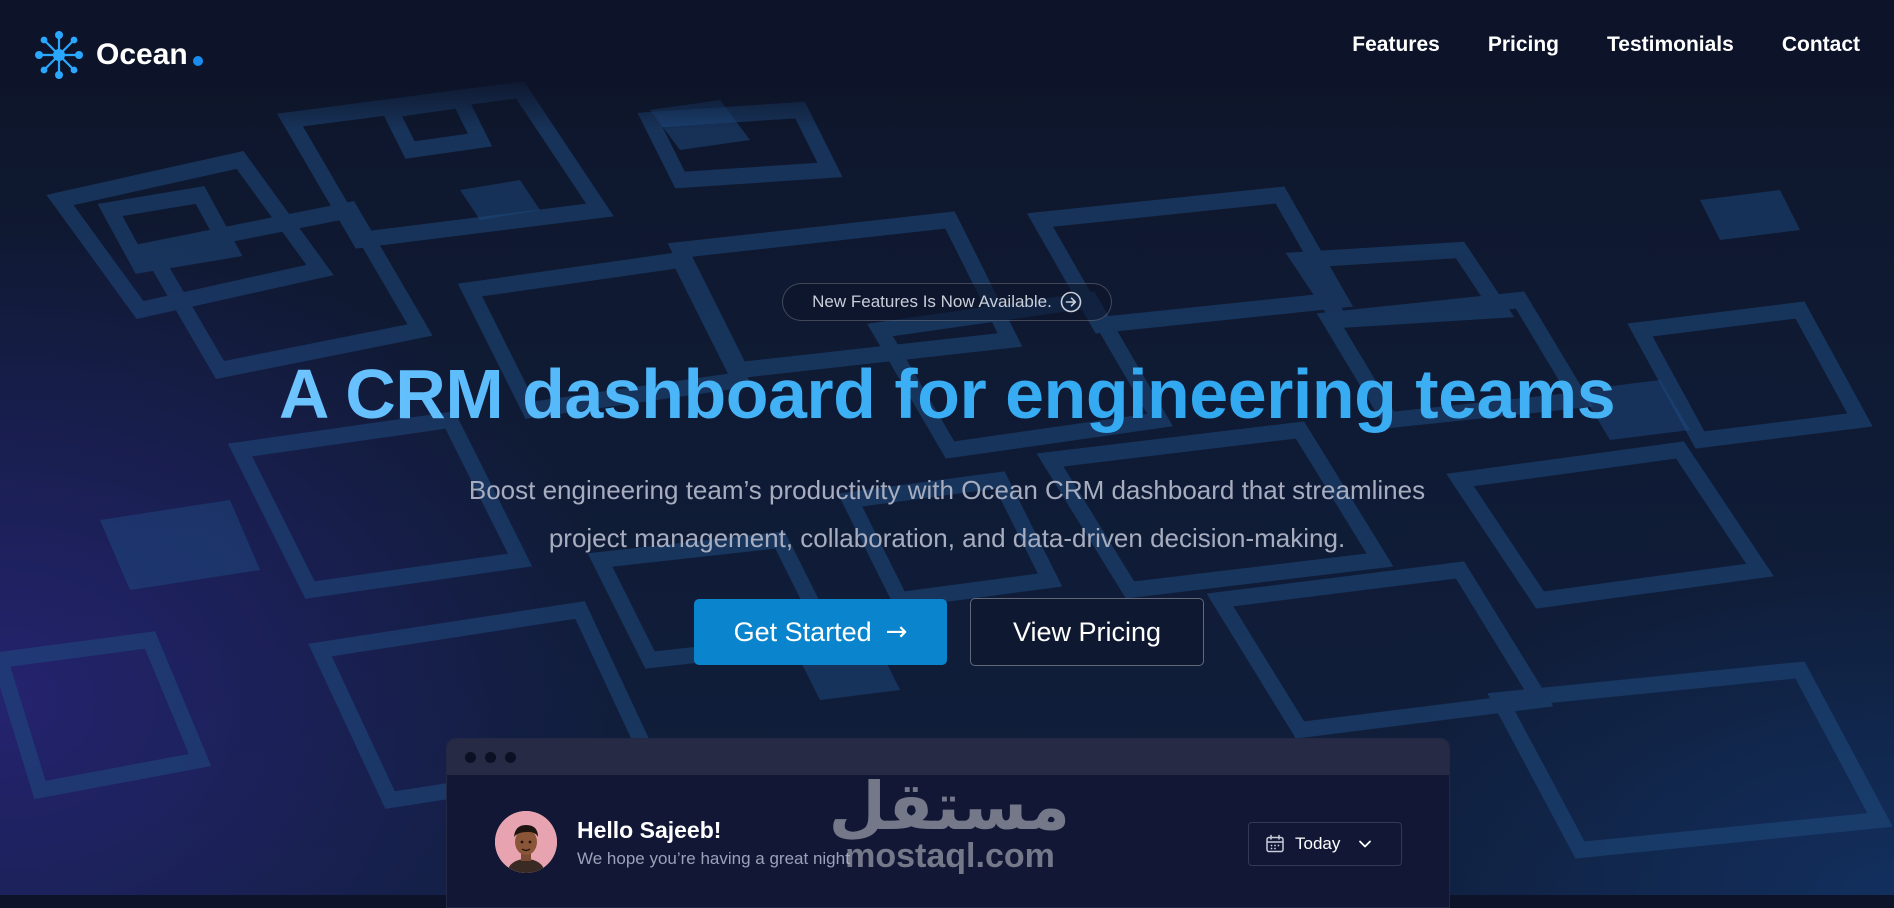  Describe the element at coordinates (1582, 45) in the screenshot. I see `main-nav: Features Pricing Testimonials Contact` at that location.